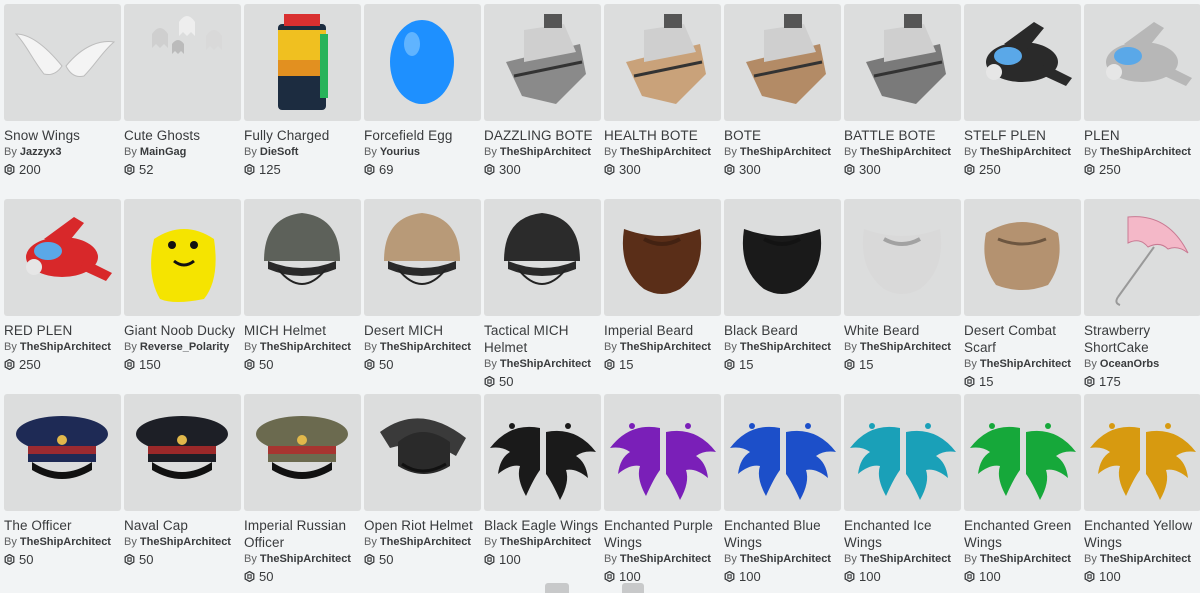 This screenshot has height=593, width=1200. What do you see at coordinates (1022, 339) in the screenshot?
I see `item-name: Desert Combat Scarf` at bounding box center [1022, 339].